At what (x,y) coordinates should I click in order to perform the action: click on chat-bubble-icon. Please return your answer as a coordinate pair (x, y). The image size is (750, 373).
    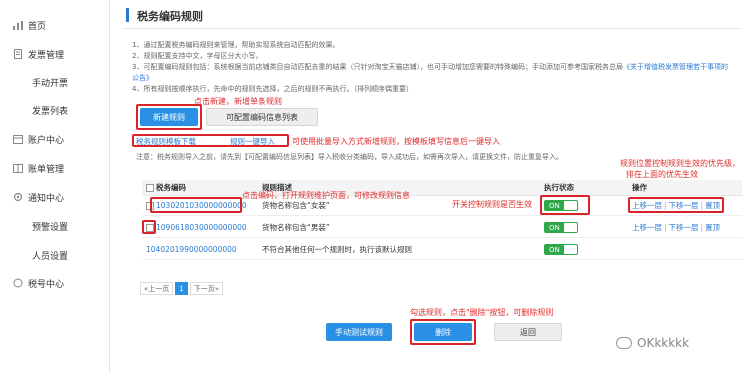
    Looking at the image, I should click on (624, 343).